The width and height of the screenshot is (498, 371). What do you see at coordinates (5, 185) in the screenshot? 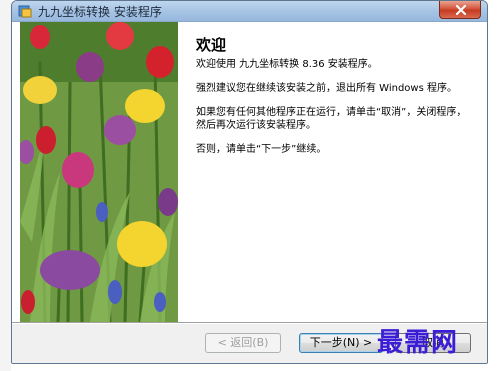
I see `background-edge` at bounding box center [5, 185].